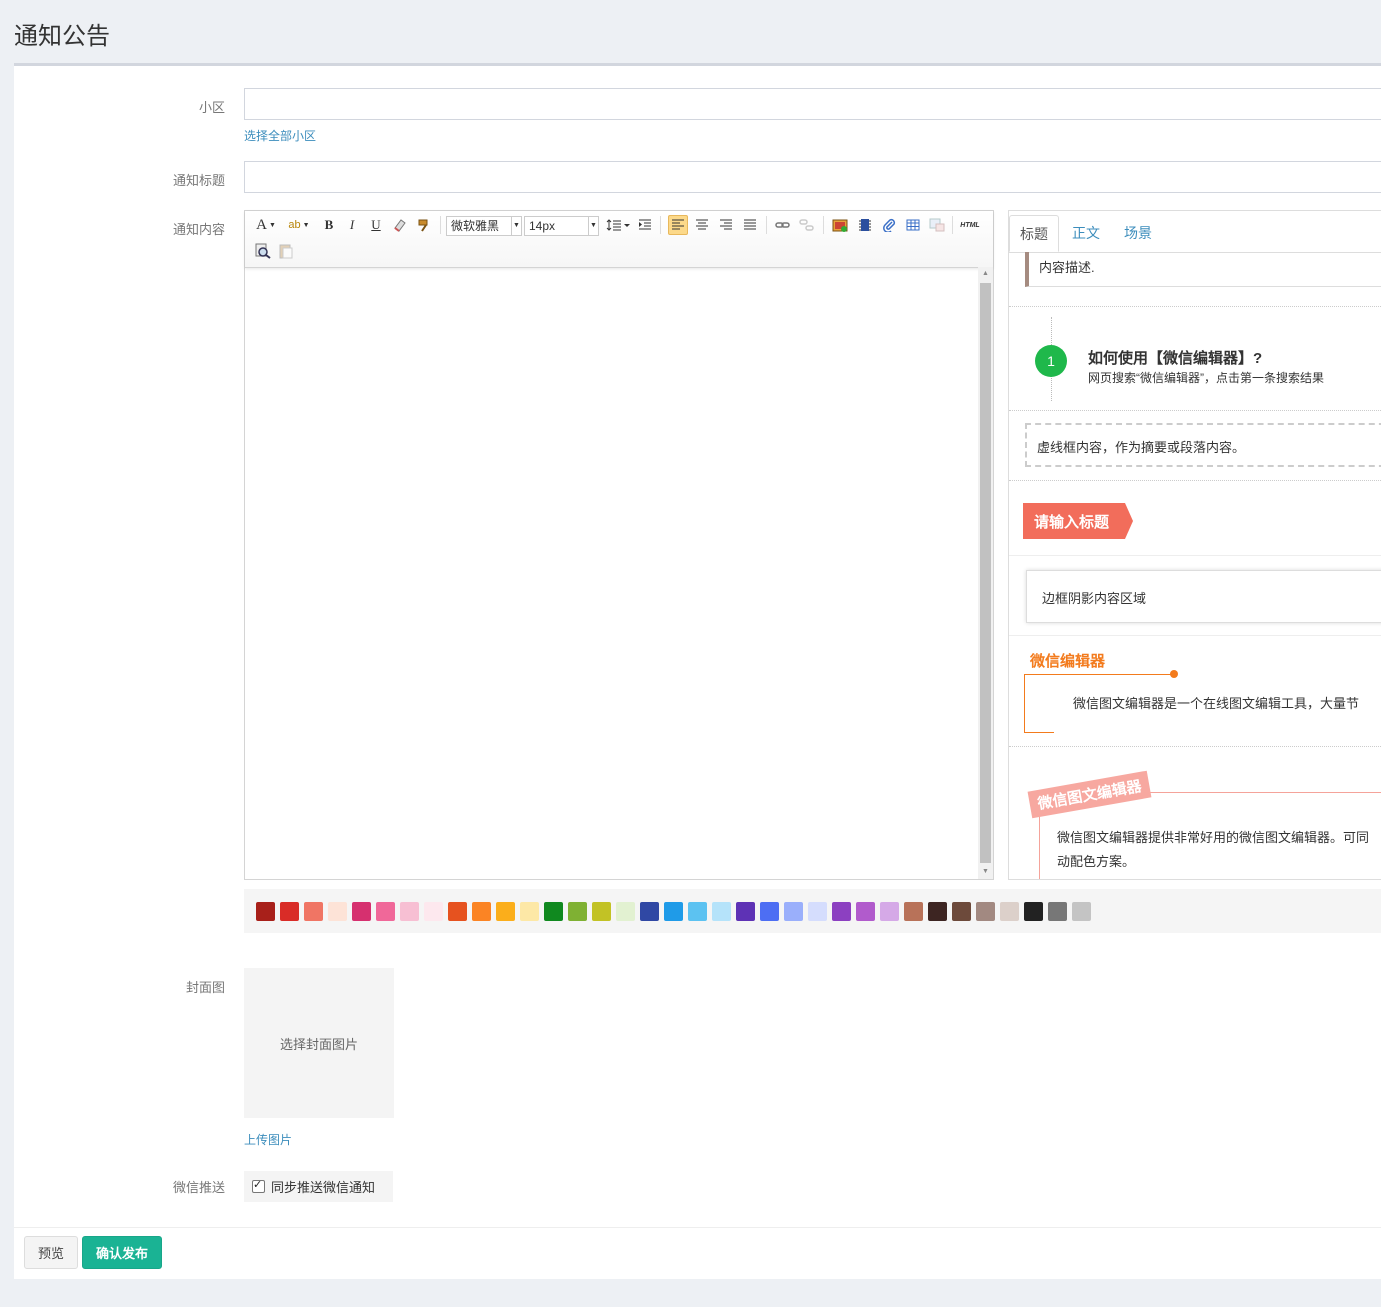 This screenshot has width=1381, height=1307. I want to click on preview-button: 预览, so click(51, 1252).